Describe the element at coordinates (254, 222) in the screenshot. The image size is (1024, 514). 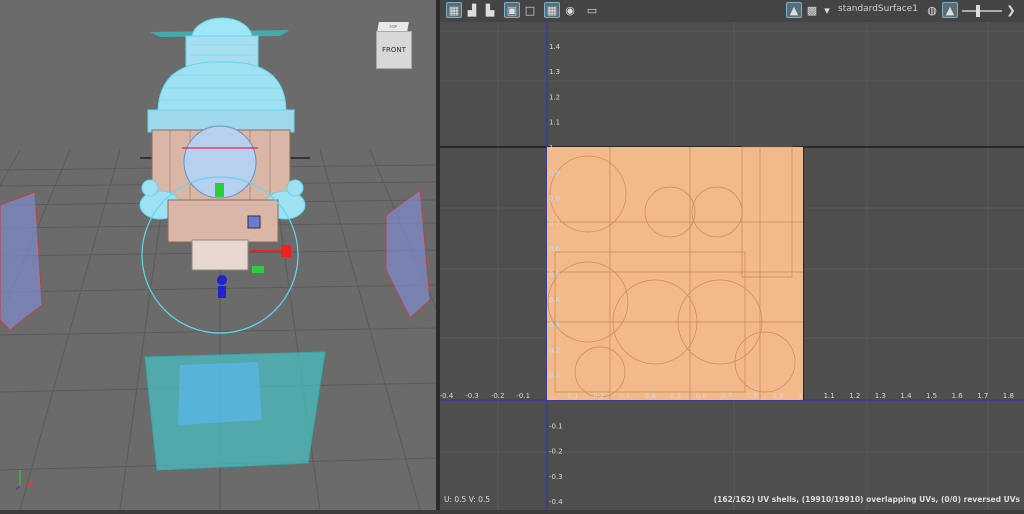
I see `center-handle` at that location.